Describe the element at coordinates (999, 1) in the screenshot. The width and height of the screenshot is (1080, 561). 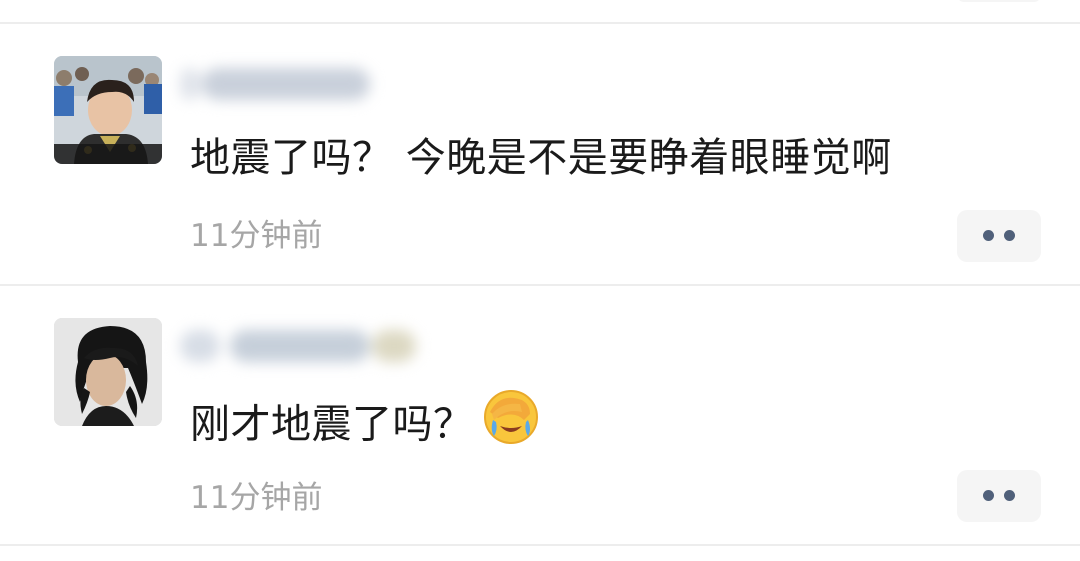
I see `previous-more-button` at that location.